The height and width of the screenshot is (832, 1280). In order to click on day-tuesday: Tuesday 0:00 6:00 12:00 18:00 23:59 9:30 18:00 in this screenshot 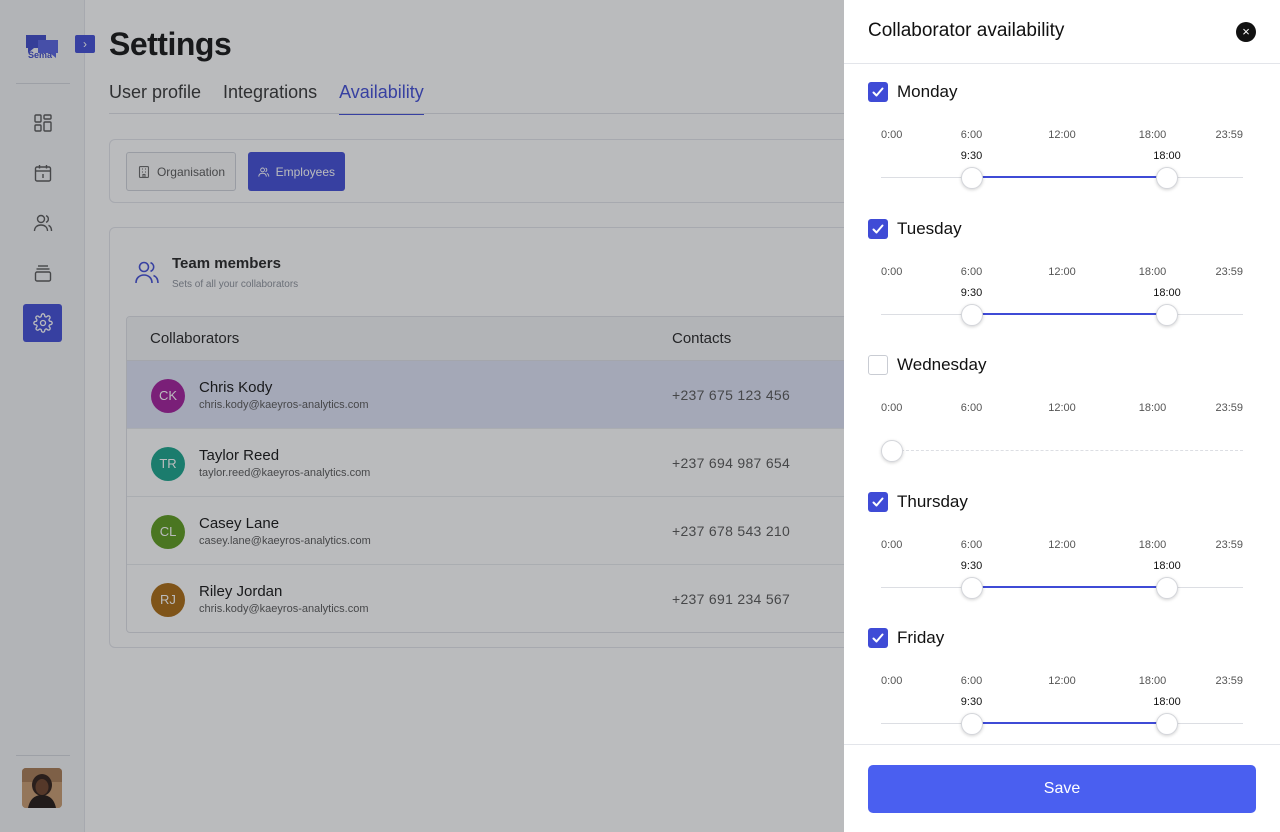, I will do `click(1062, 269)`.